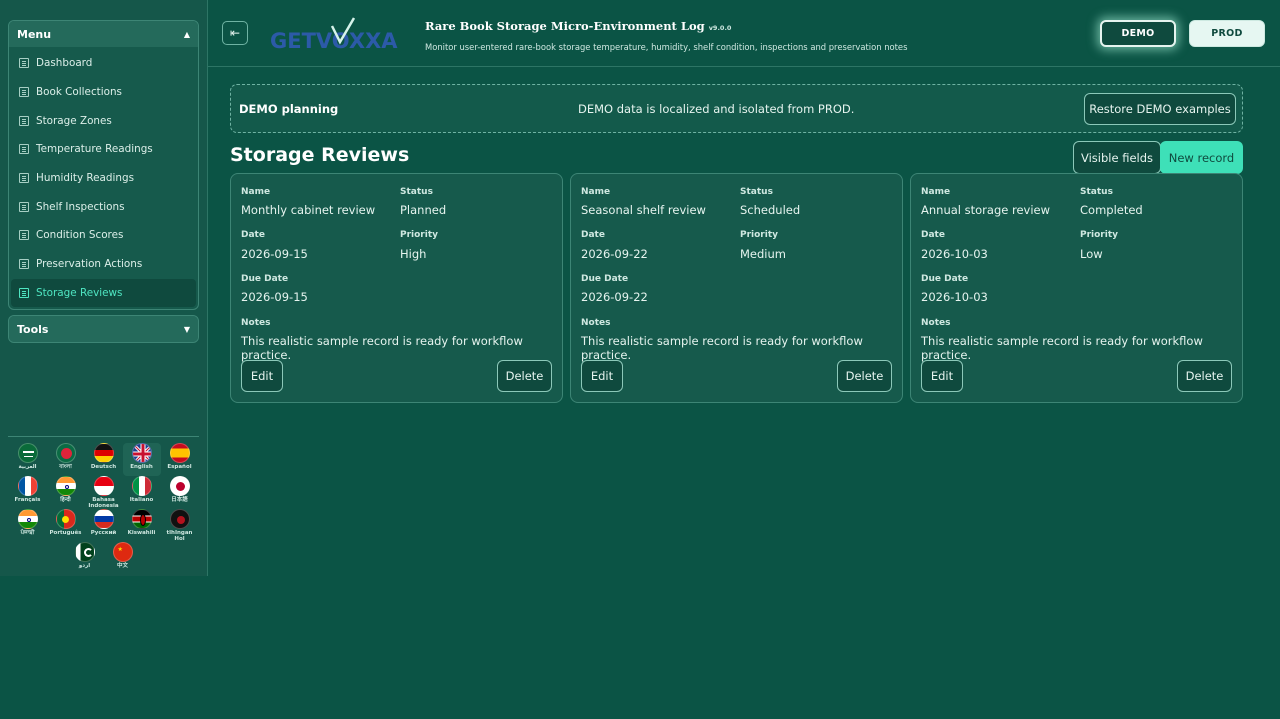  What do you see at coordinates (320, 155) in the screenshot?
I see `page-title: Storage Reviews` at bounding box center [320, 155].